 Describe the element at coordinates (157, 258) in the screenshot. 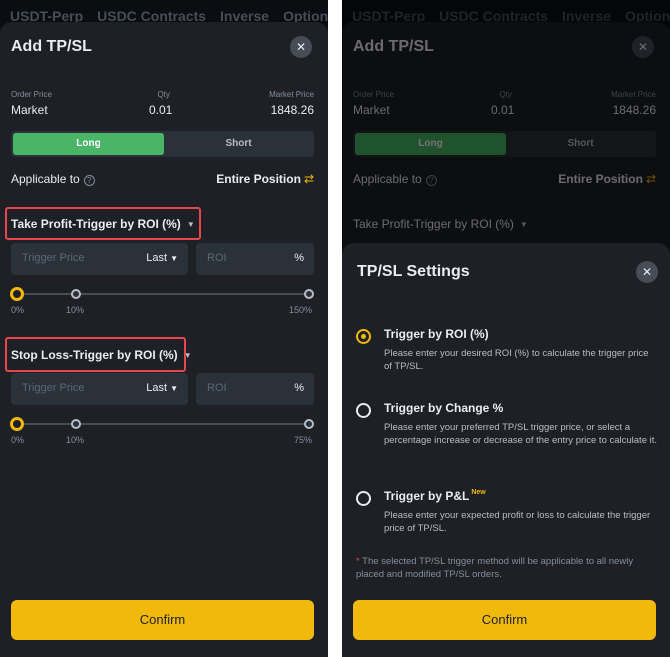

I see `tp-price-type: Last` at that location.